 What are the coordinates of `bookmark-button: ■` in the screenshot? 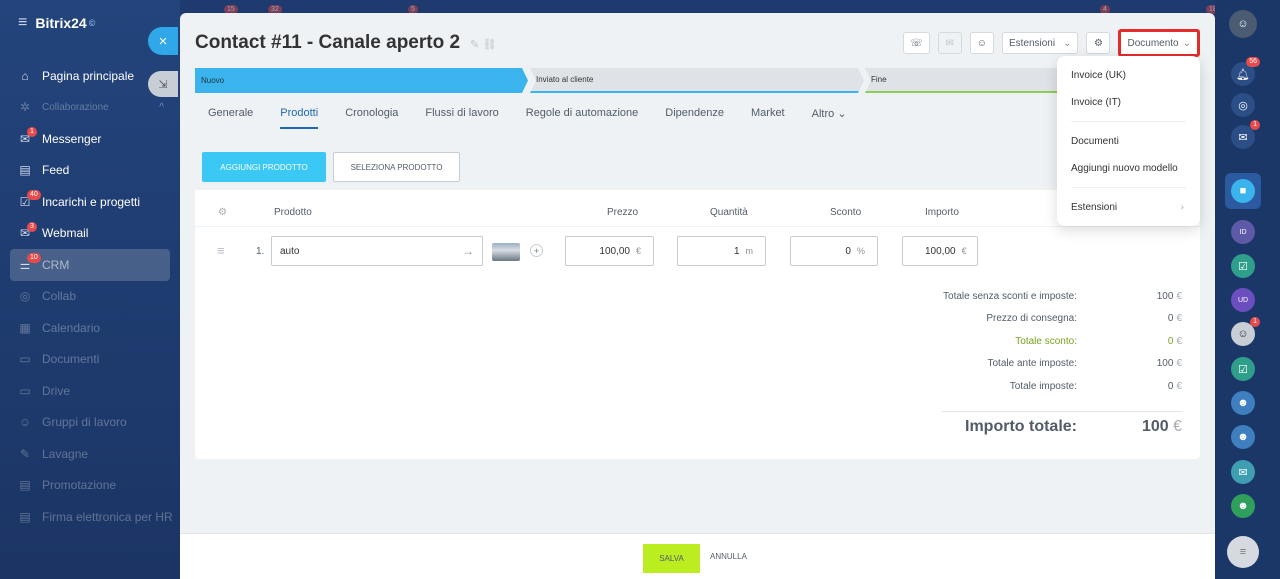 It's located at (1243, 191).